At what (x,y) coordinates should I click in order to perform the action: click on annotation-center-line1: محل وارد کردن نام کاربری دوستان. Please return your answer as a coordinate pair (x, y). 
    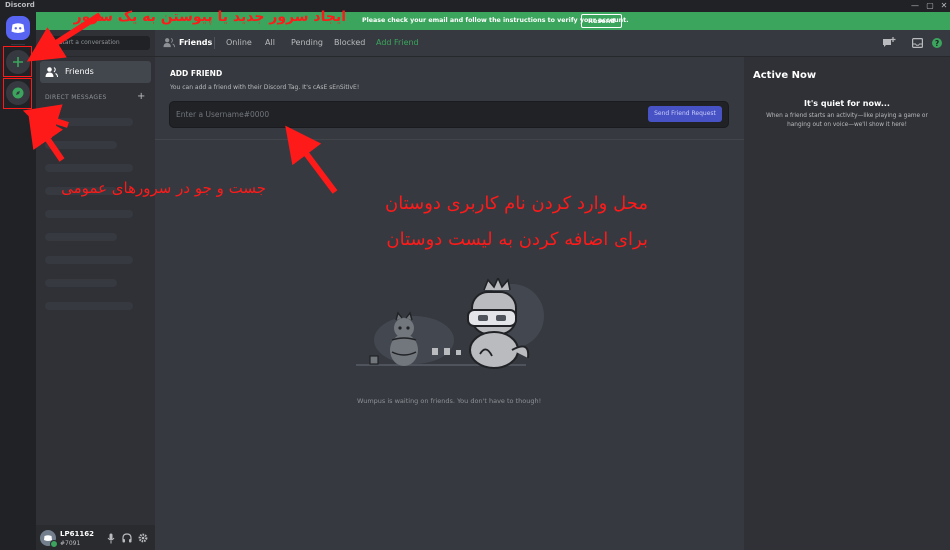
    Looking at the image, I should click on (516, 203).